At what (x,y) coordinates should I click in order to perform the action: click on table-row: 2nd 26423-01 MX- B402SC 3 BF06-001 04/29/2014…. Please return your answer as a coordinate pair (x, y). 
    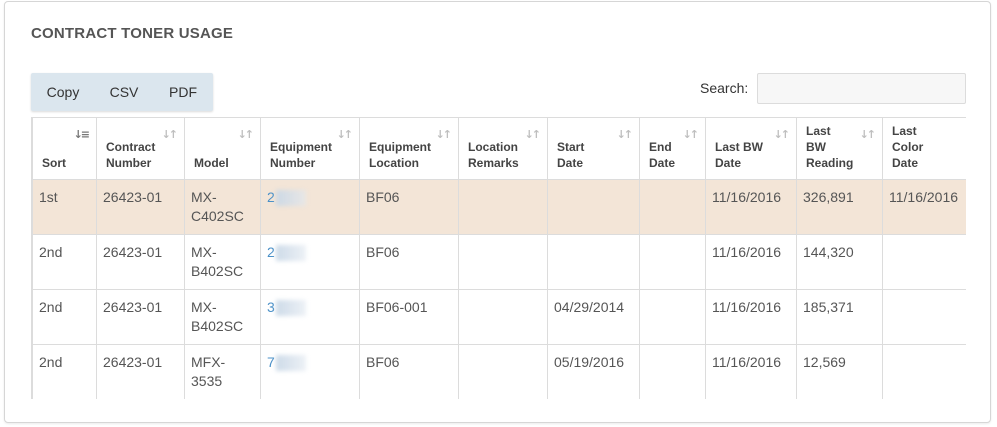
    Looking at the image, I should click on (499, 317).